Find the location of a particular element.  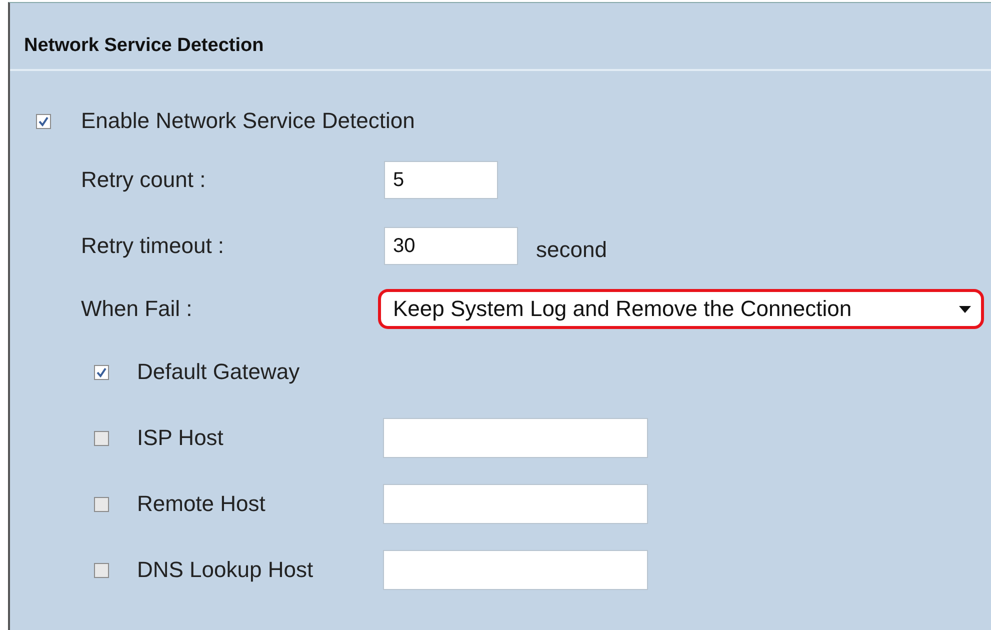

field-label: Retry count : is located at coordinates (144, 180).